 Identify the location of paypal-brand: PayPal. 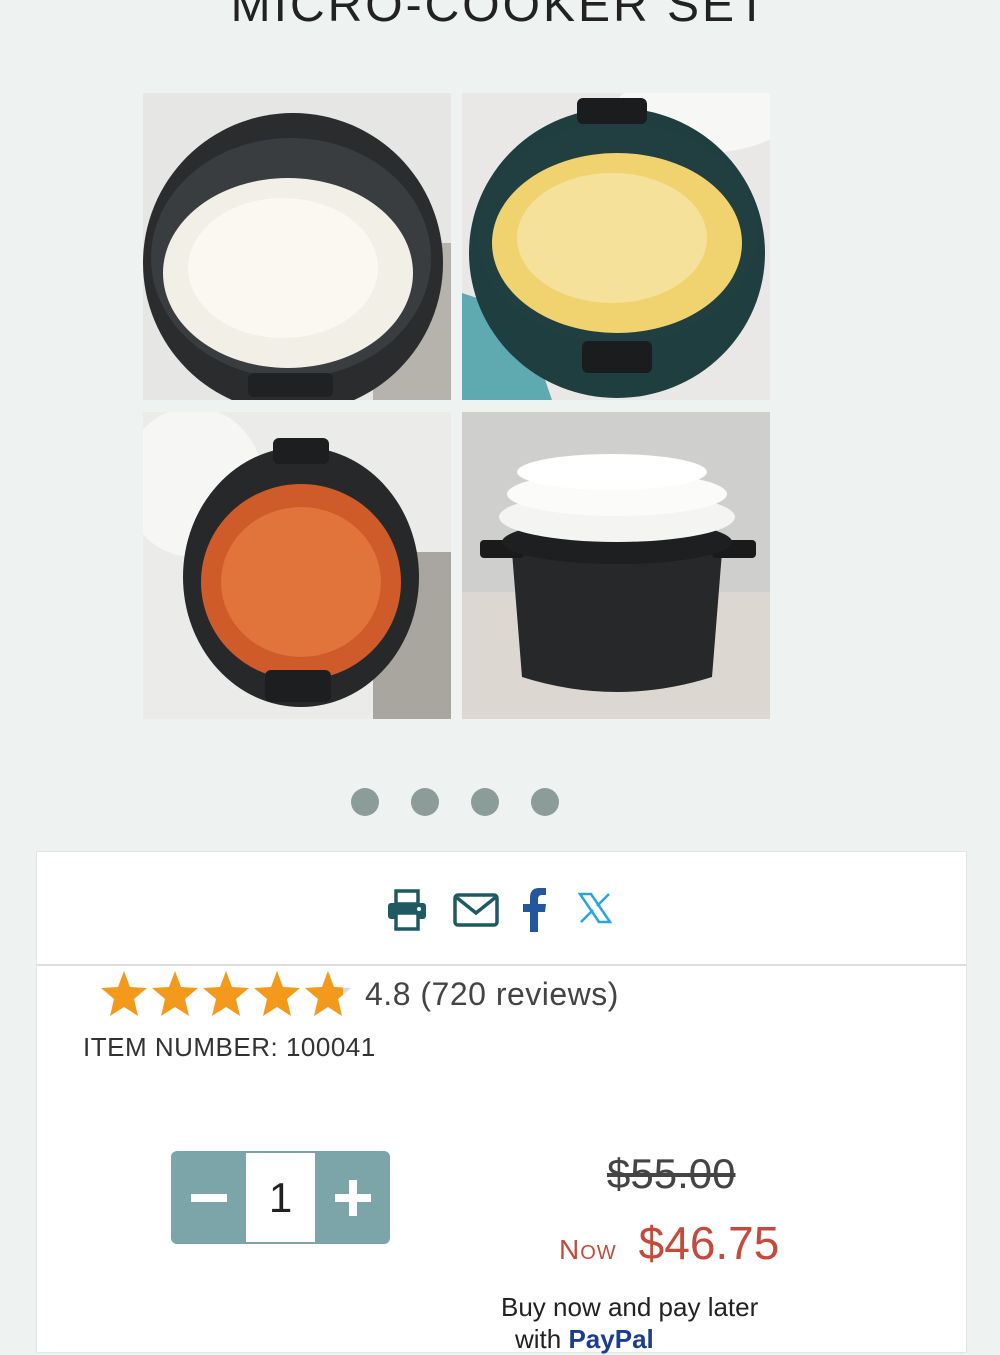
(610, 1339).